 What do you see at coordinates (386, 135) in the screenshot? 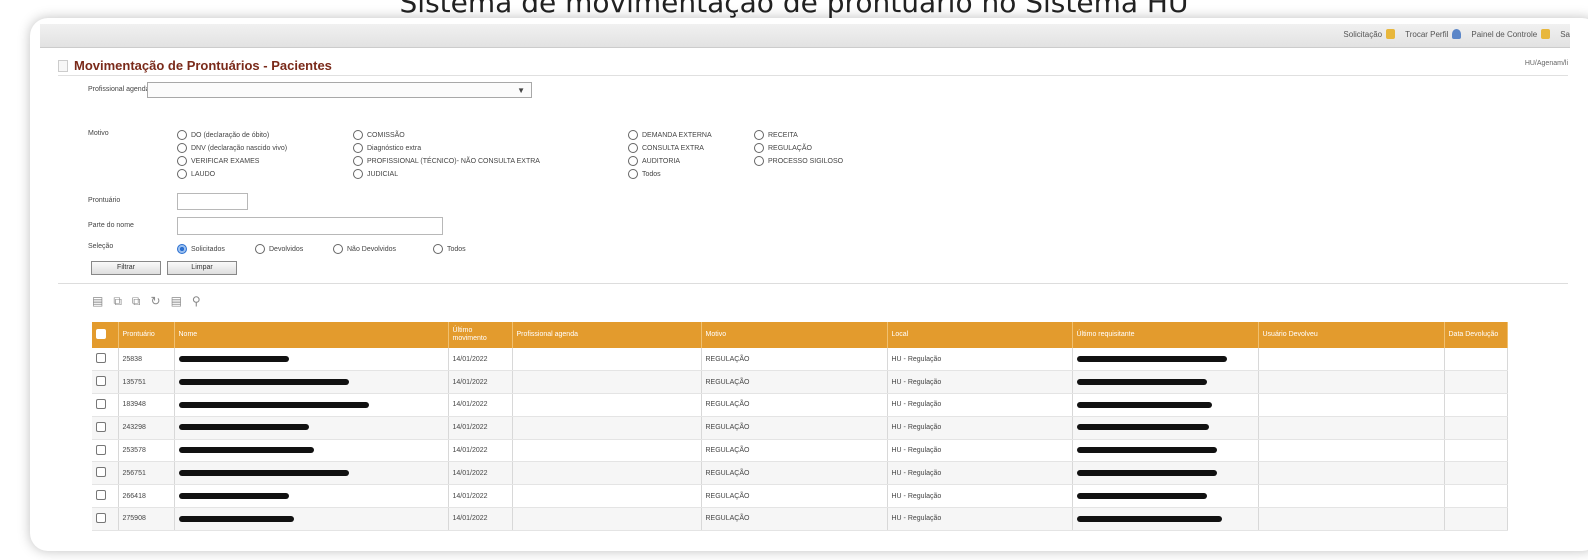
I see `motivo-option-label: COMISSÃO` at bounding box center [386, 135].